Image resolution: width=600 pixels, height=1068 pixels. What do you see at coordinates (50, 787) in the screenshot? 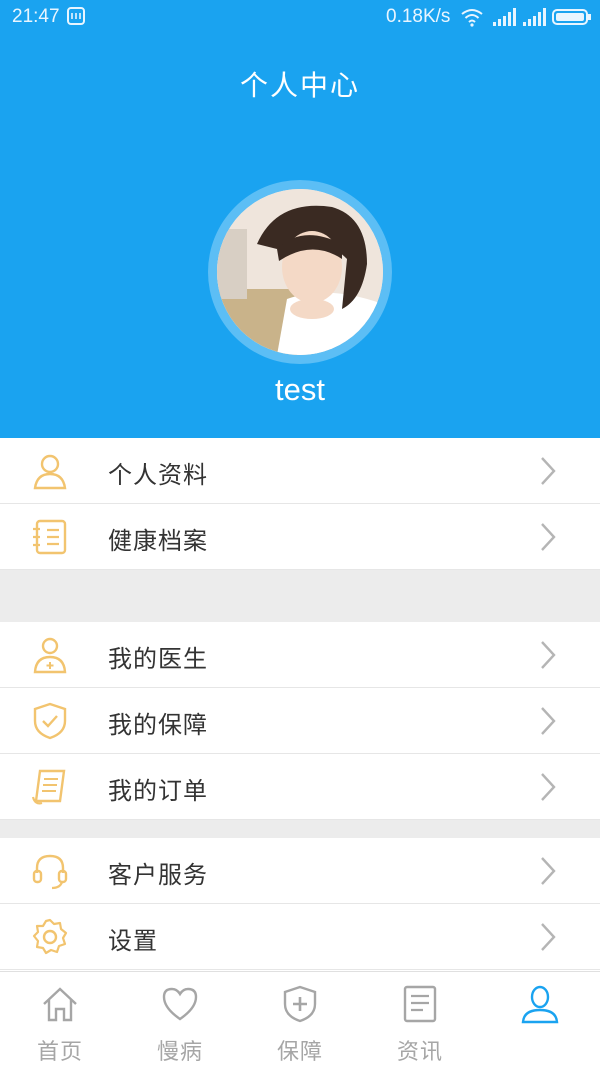
I see `order-icon` at bounding box center [50, 787].